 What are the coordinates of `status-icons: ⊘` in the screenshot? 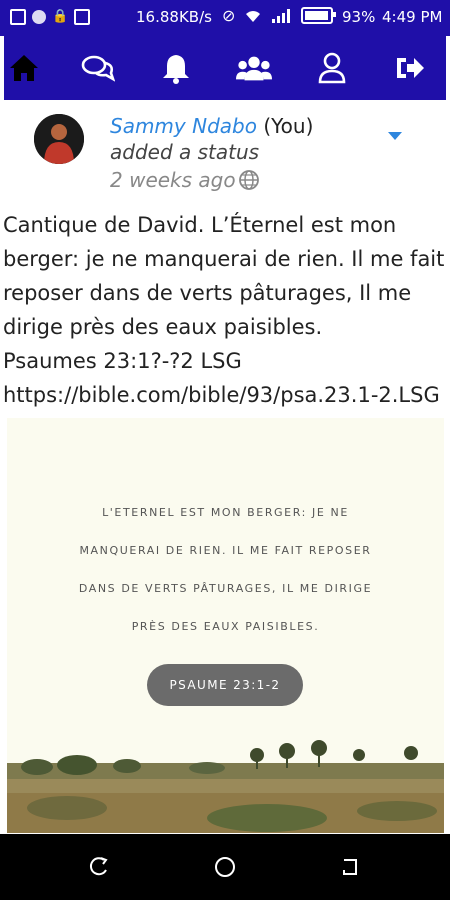 It's located at (279, 15).